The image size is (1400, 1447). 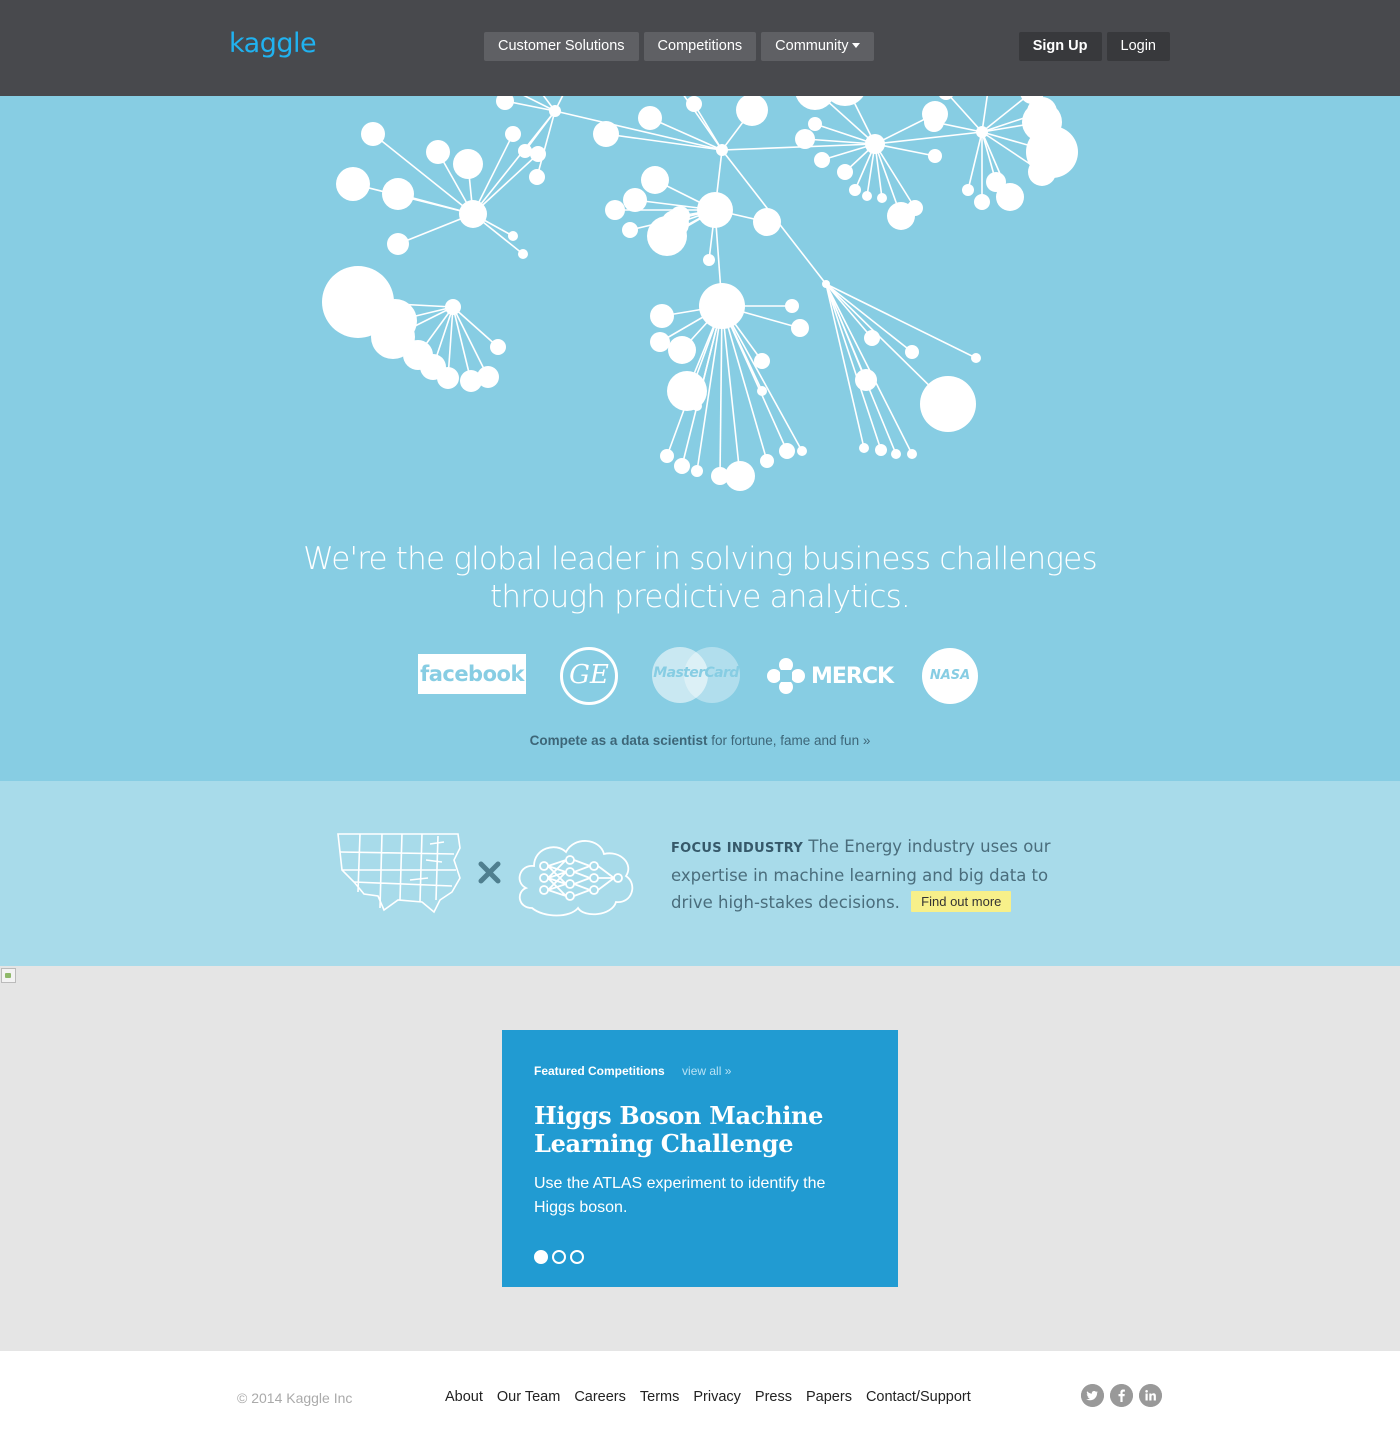 I want to click on footer-link-about: About, so click(x=464, y=1397).